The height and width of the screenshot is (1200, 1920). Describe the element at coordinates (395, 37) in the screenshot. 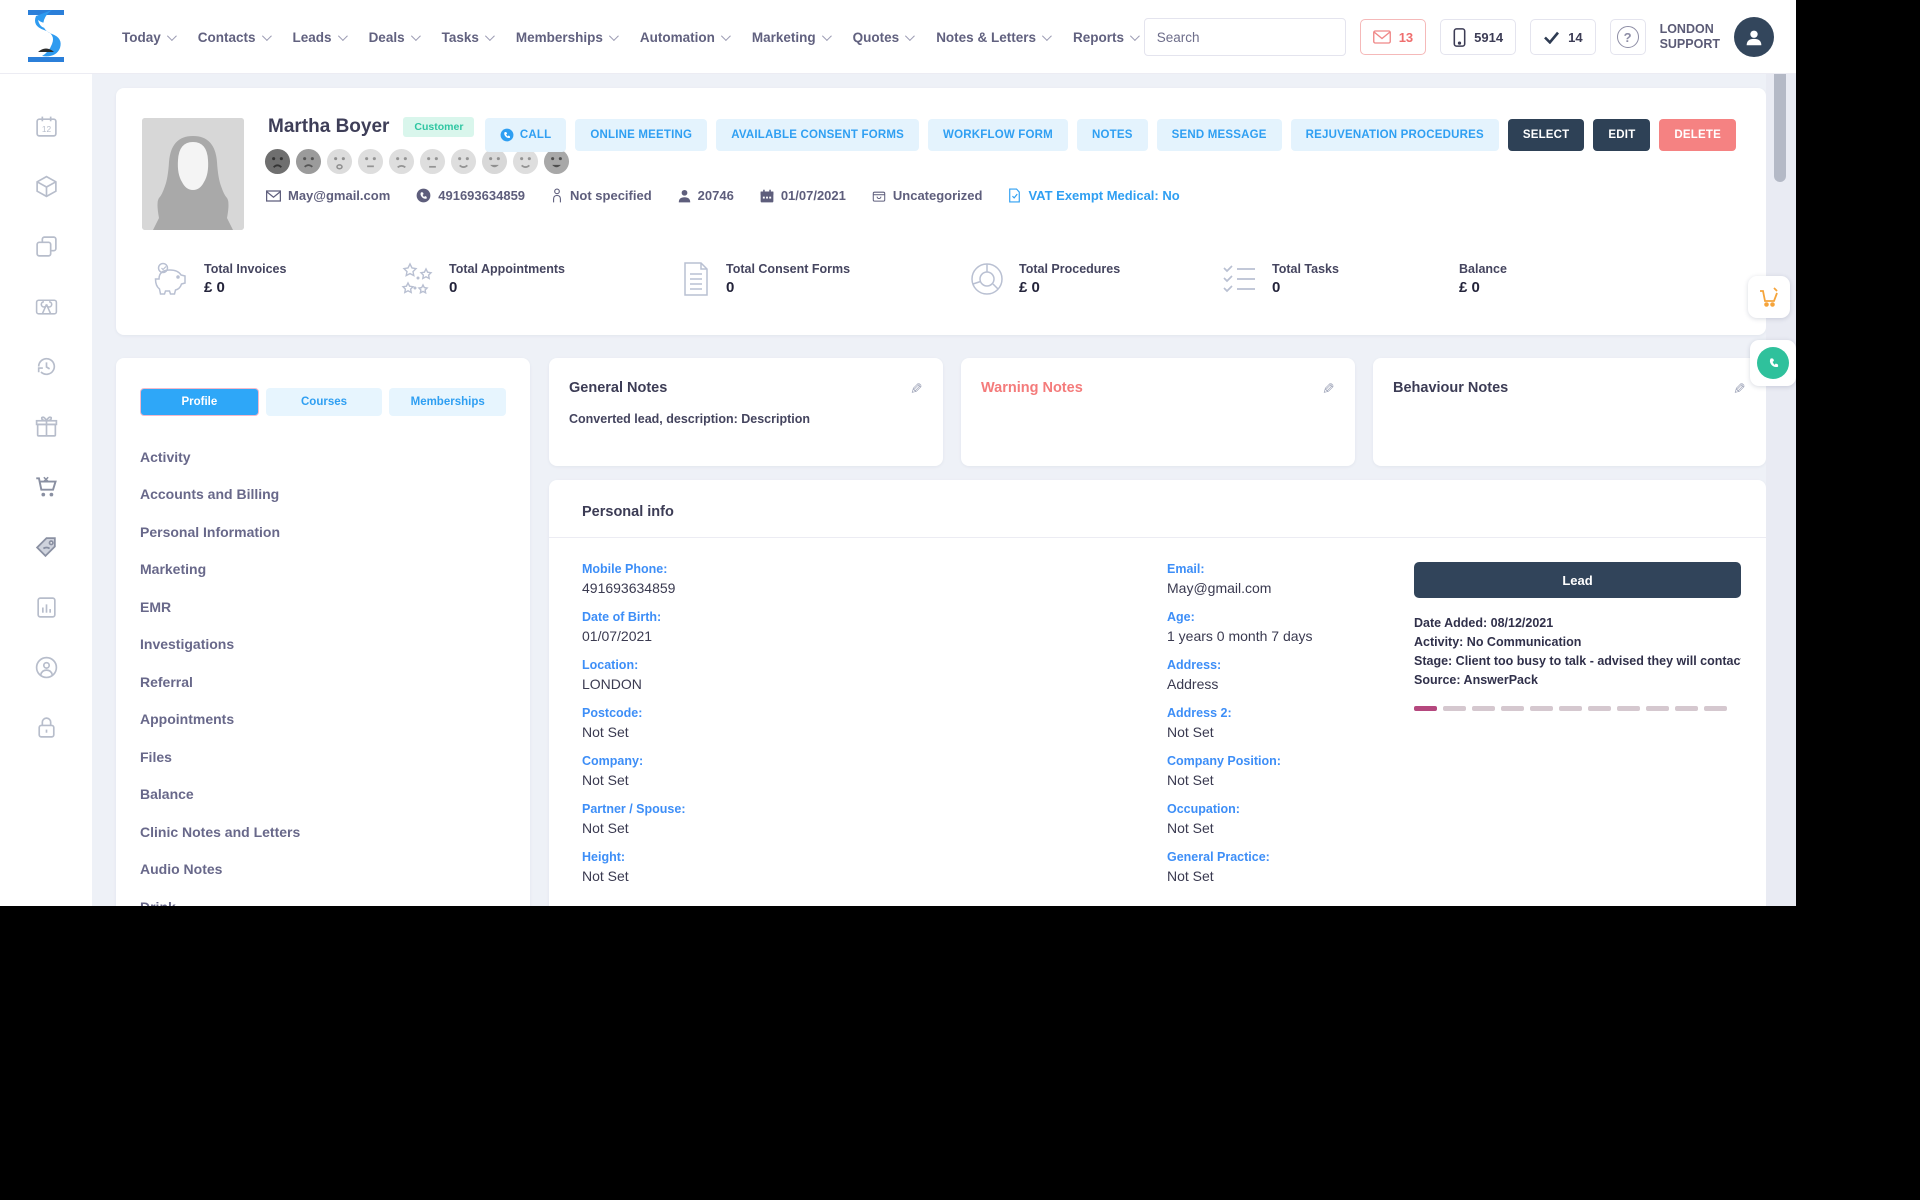

I see `menu-deals: Deals` at that location.